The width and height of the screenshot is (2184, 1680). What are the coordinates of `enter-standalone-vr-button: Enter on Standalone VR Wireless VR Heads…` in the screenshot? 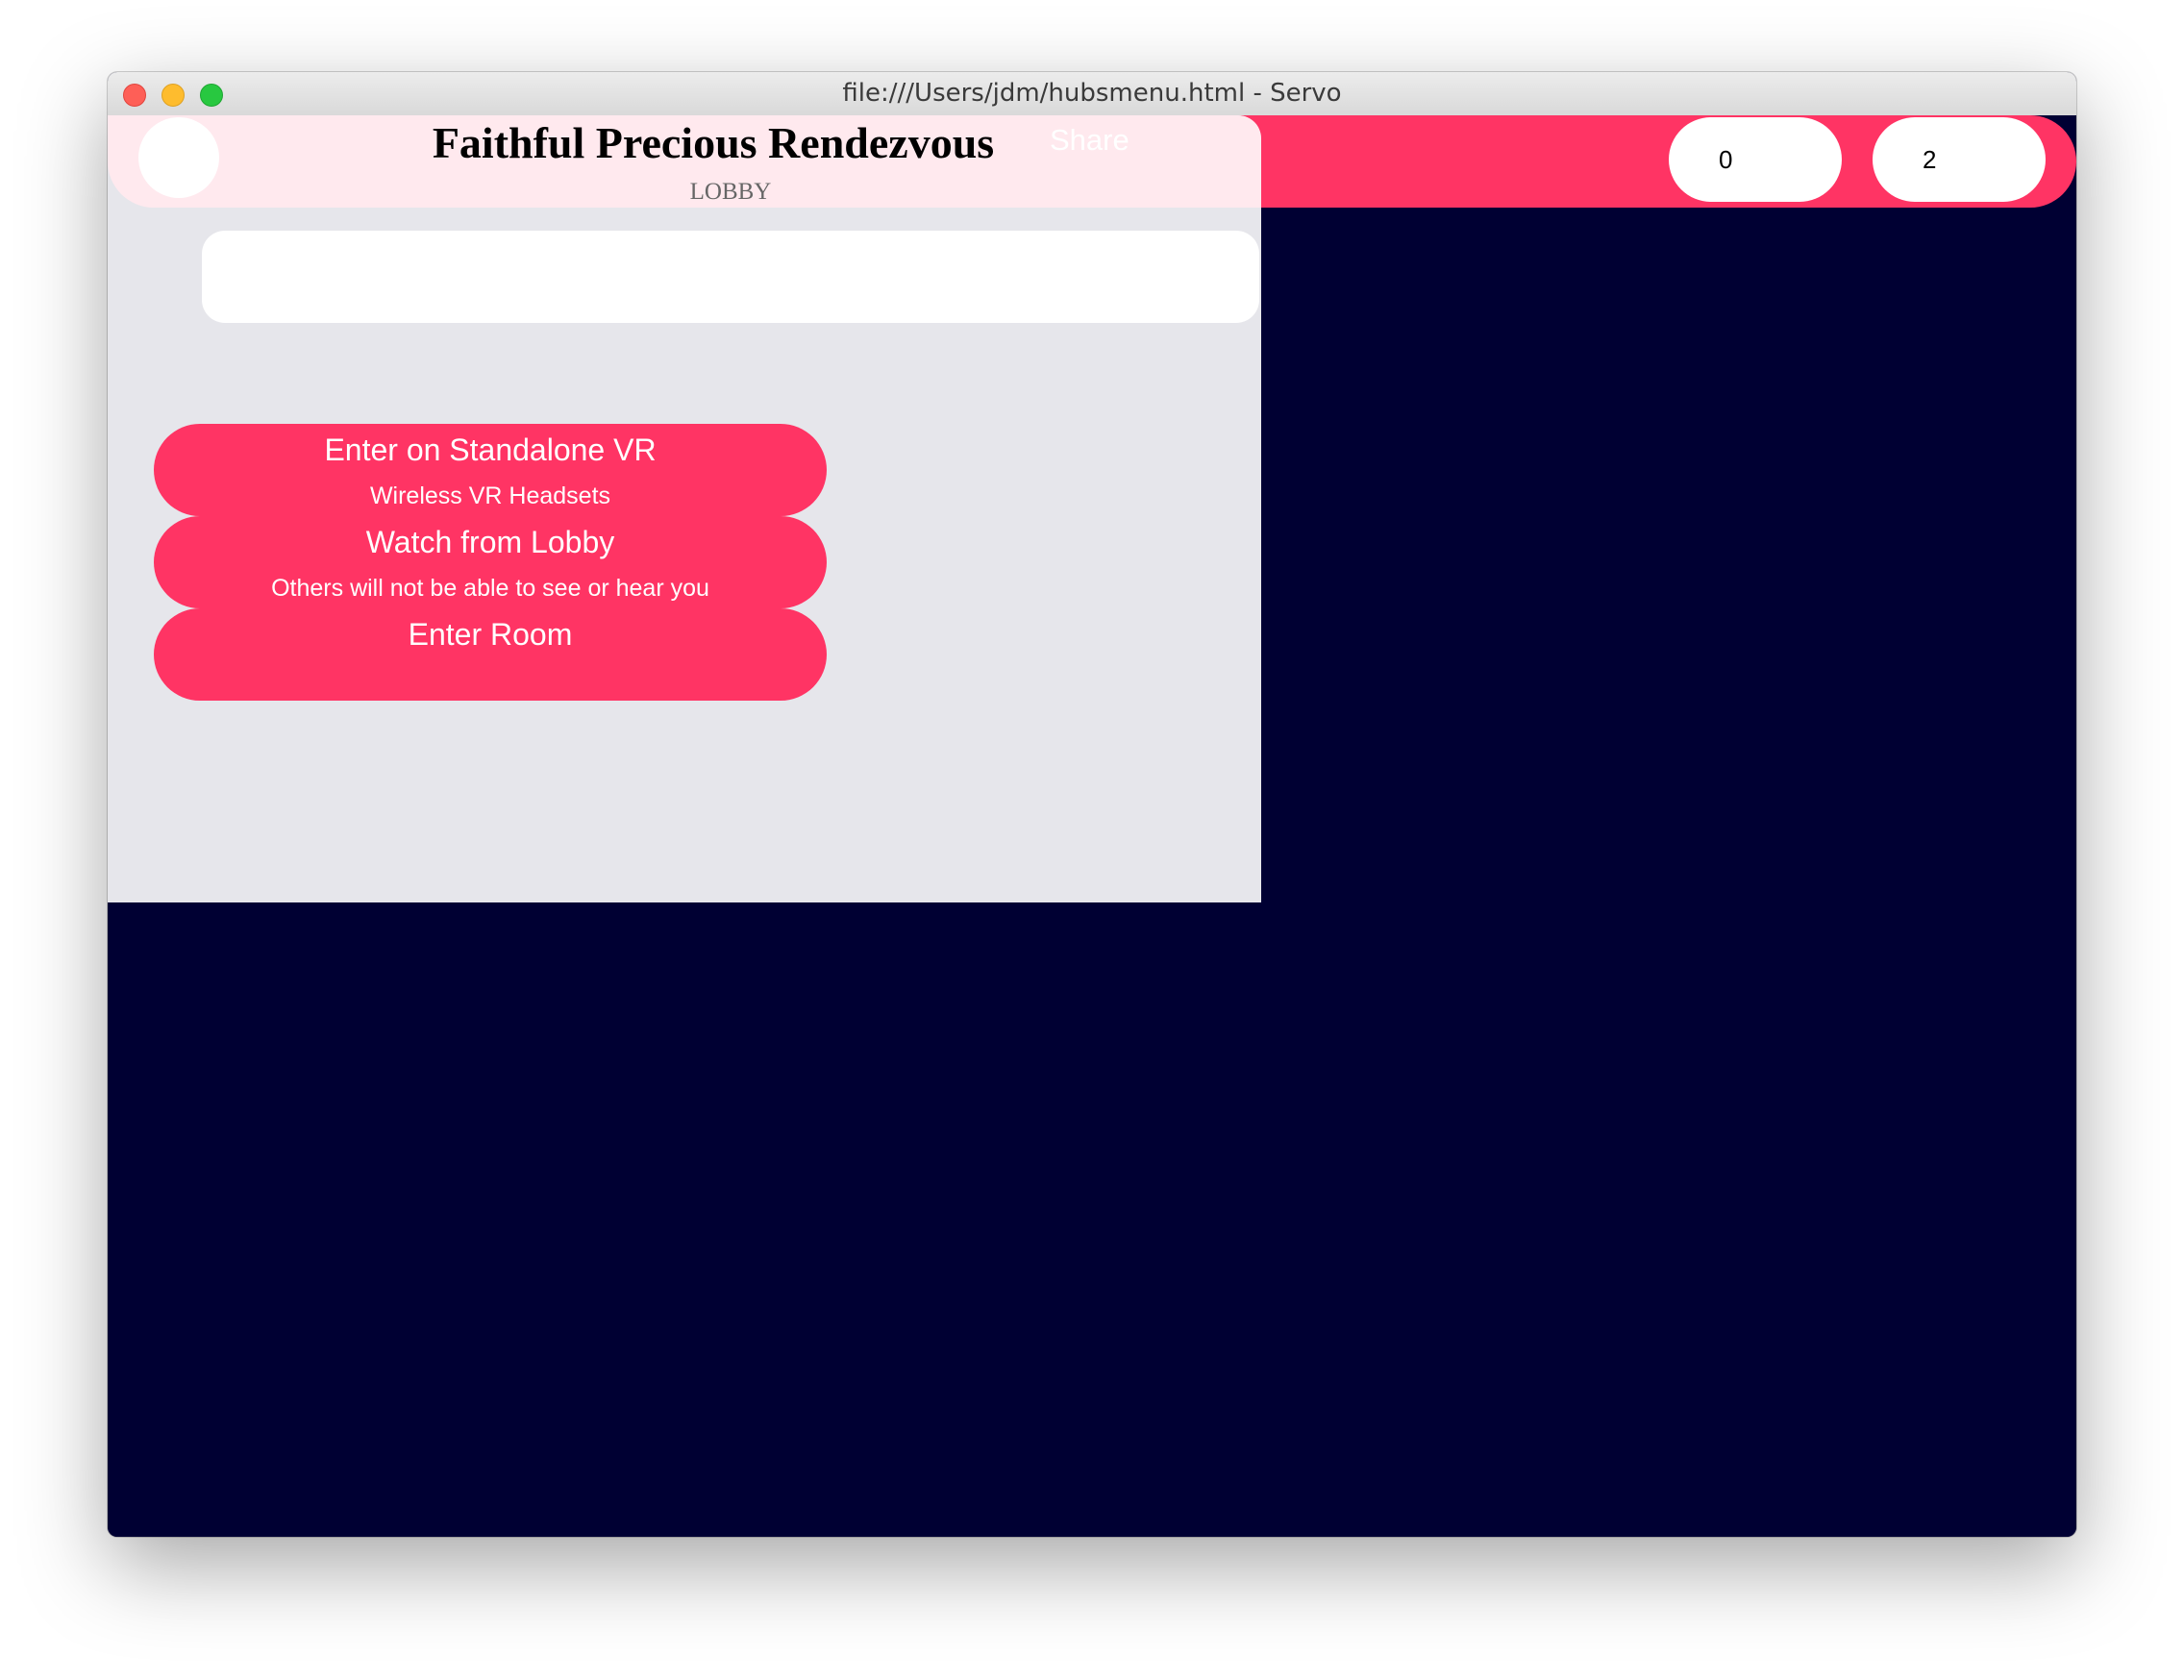 It's located at (491, 470).